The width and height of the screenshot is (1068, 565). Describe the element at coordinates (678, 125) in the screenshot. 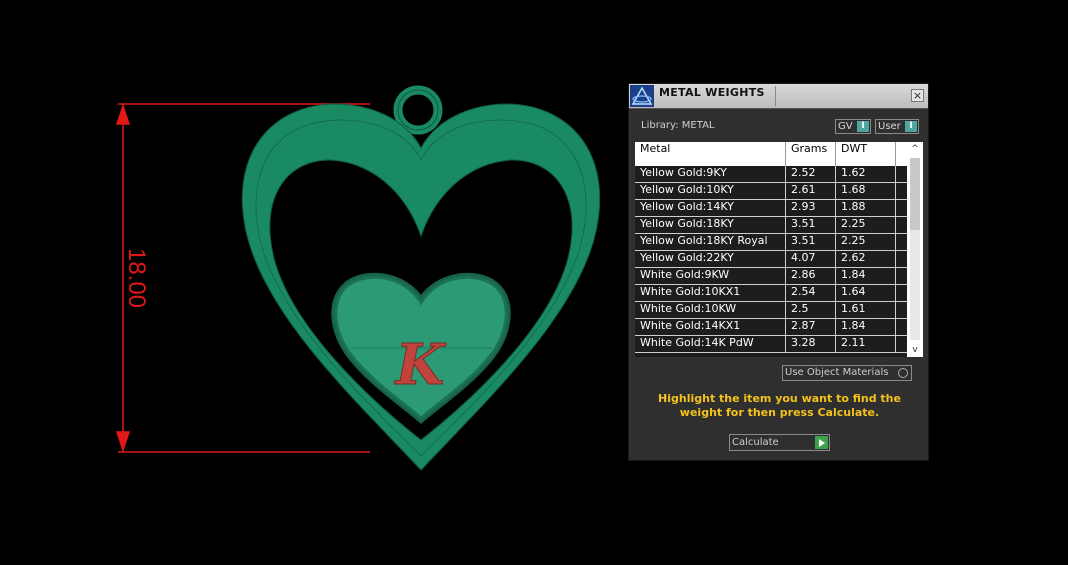

I see `library-label: Library: METAL` at that location.